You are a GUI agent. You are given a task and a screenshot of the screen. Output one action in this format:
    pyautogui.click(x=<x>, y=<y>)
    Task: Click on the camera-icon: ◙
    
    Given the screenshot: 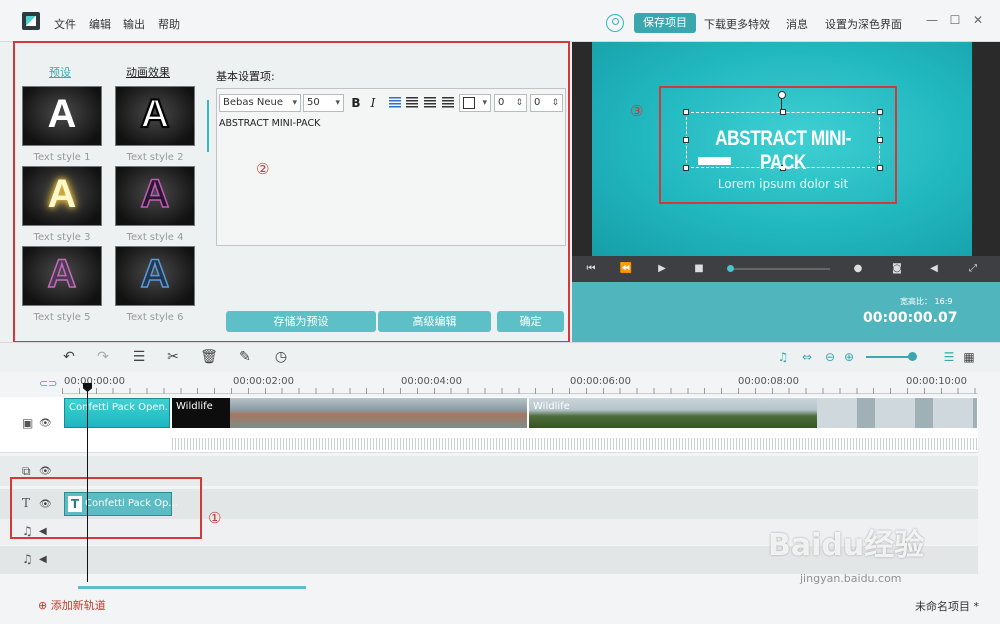 What is the action you would take?
    pyautogui.click(x=897, y=269)
    